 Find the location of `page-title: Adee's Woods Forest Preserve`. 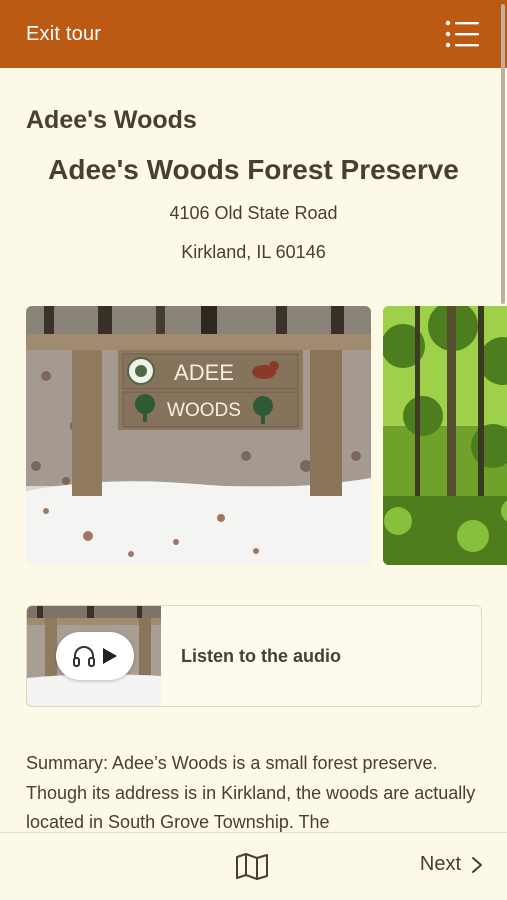

page-title: Adee's Woods Forest Preserve is located at coordinates (253, 169).